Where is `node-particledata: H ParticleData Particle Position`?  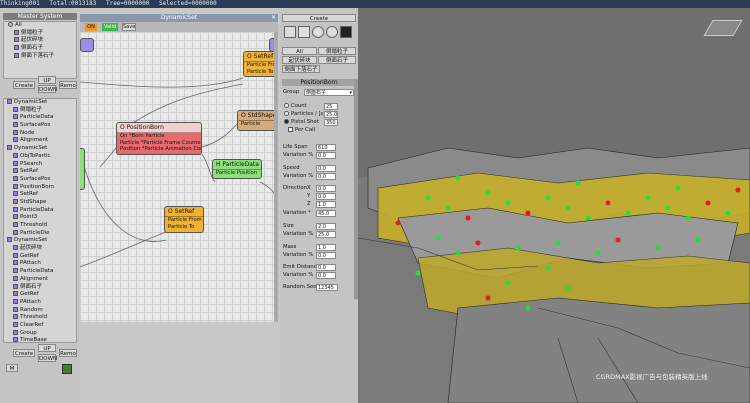 node-particledata: H ParticleData Particle Position is located at coordinates (237, 169).